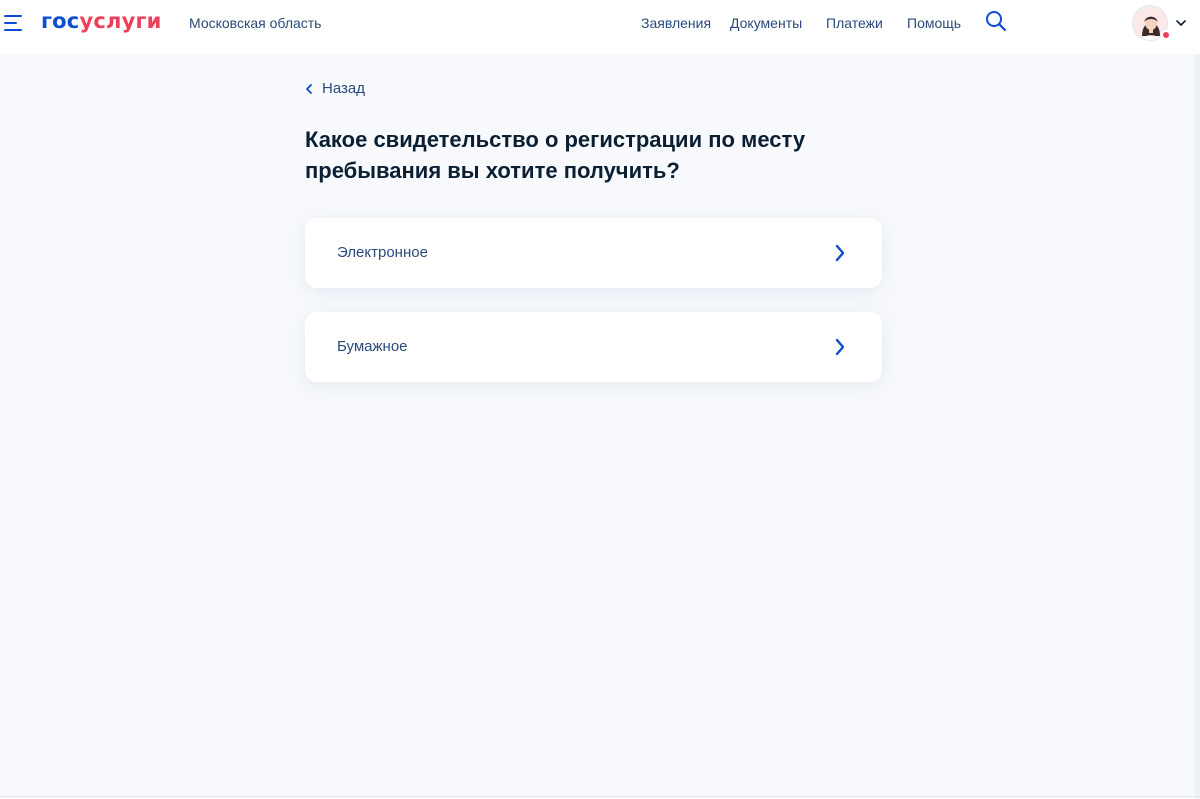 This screenshot has height=799, width=1200. I want to click on chevron-down-icon, so click(1181, 23).